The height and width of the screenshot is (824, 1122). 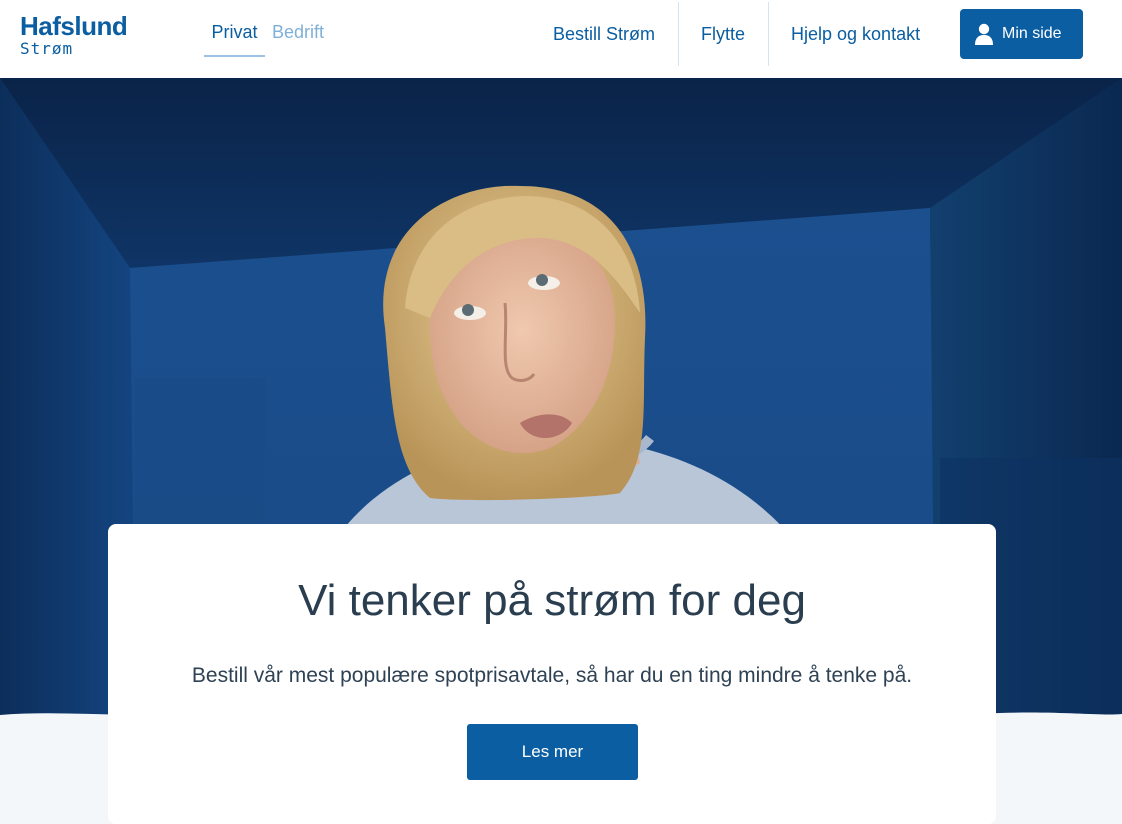 What do you see at coordinates (298, 32) in the screenshot?
I see `segment-bedrift: Bedrift` at bounding box center [298, 32].